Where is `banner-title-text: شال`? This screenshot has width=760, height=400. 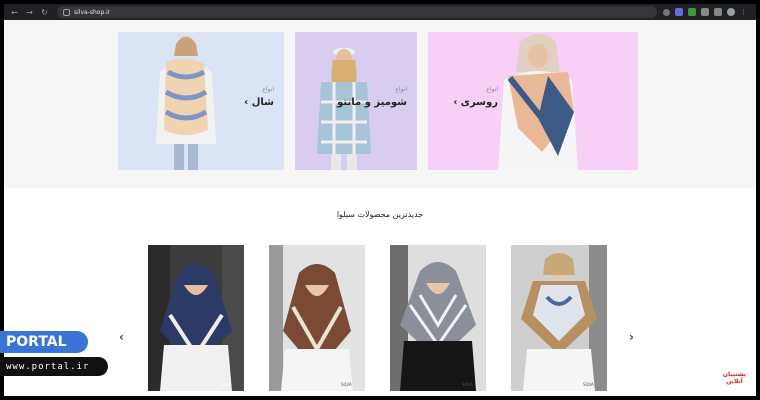
banner-title-text: شال is located at coordinates (262, 102).